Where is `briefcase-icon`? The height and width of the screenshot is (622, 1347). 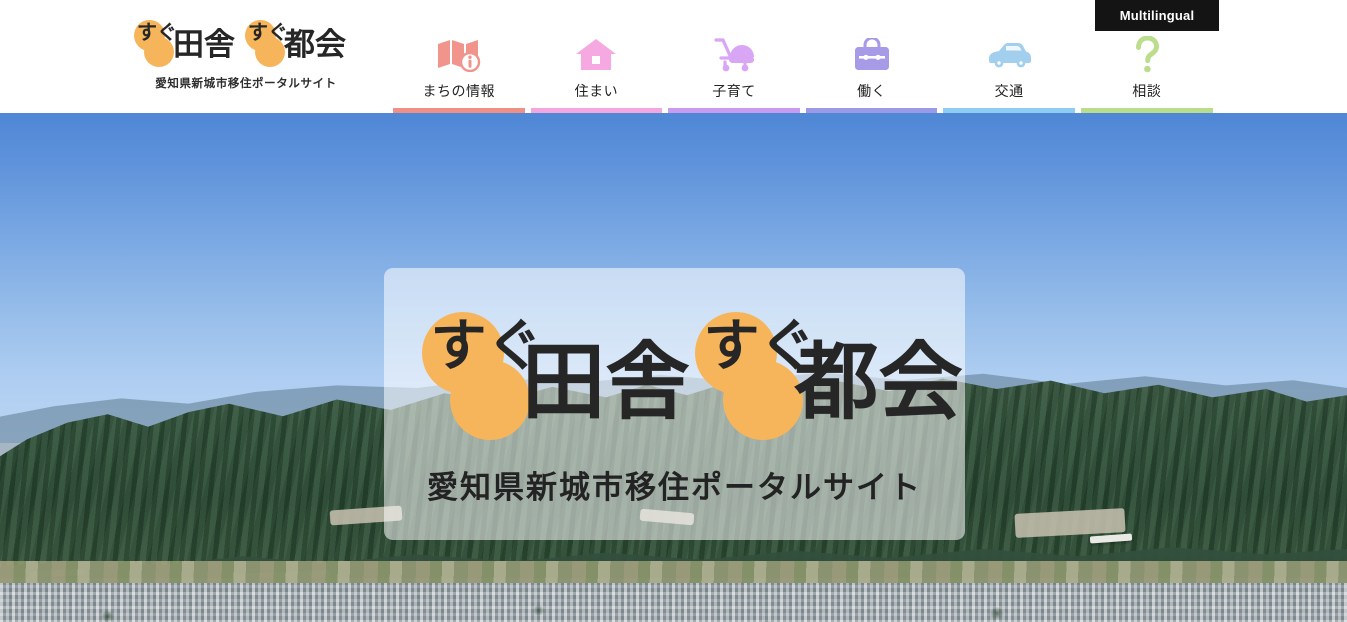 briefcase-icon is located at coordinates (872, 55).